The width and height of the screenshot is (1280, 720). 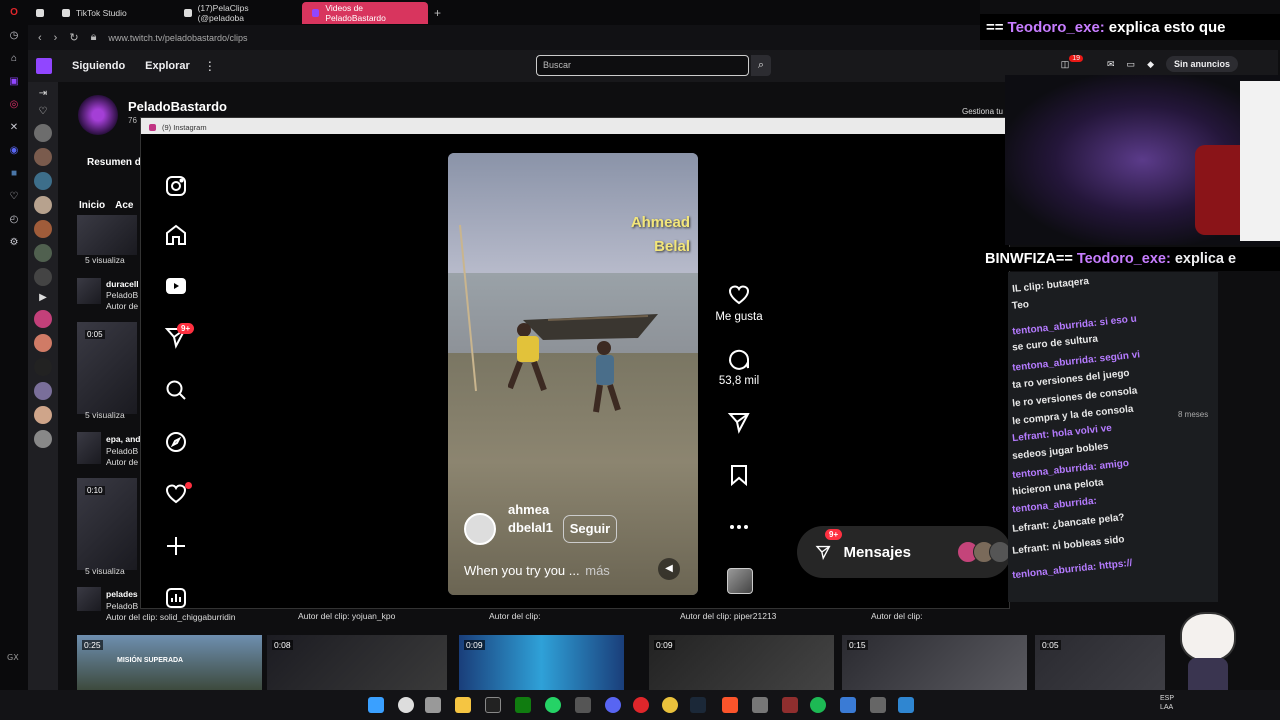 I want to click on spotify-icon, so click(x=818, y=705).